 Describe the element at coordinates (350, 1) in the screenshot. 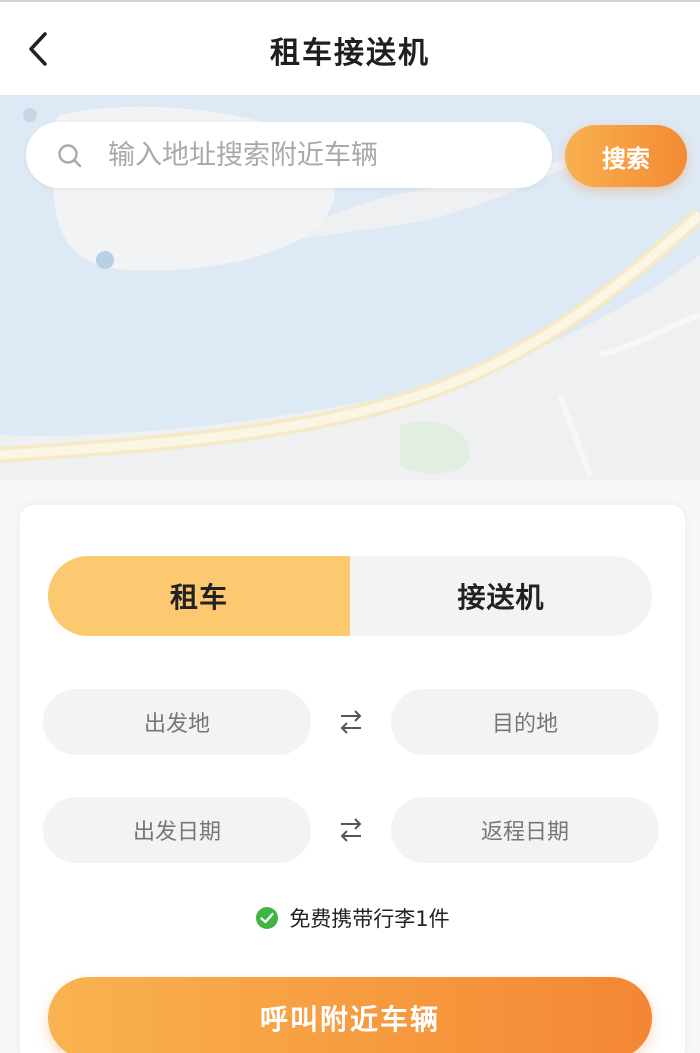

I see `top-divider` at that location.